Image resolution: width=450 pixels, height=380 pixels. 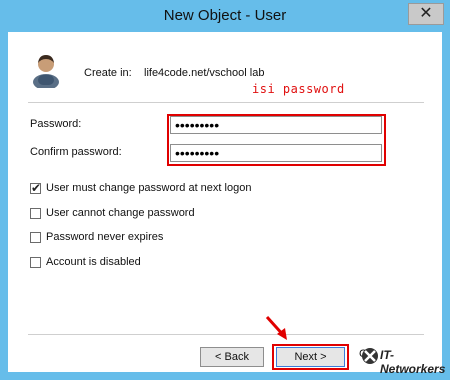 What do you see at coordinates (276, 125) in the screenshot?
I see `password-field: •••••••••` at bounding box center [276, 125].